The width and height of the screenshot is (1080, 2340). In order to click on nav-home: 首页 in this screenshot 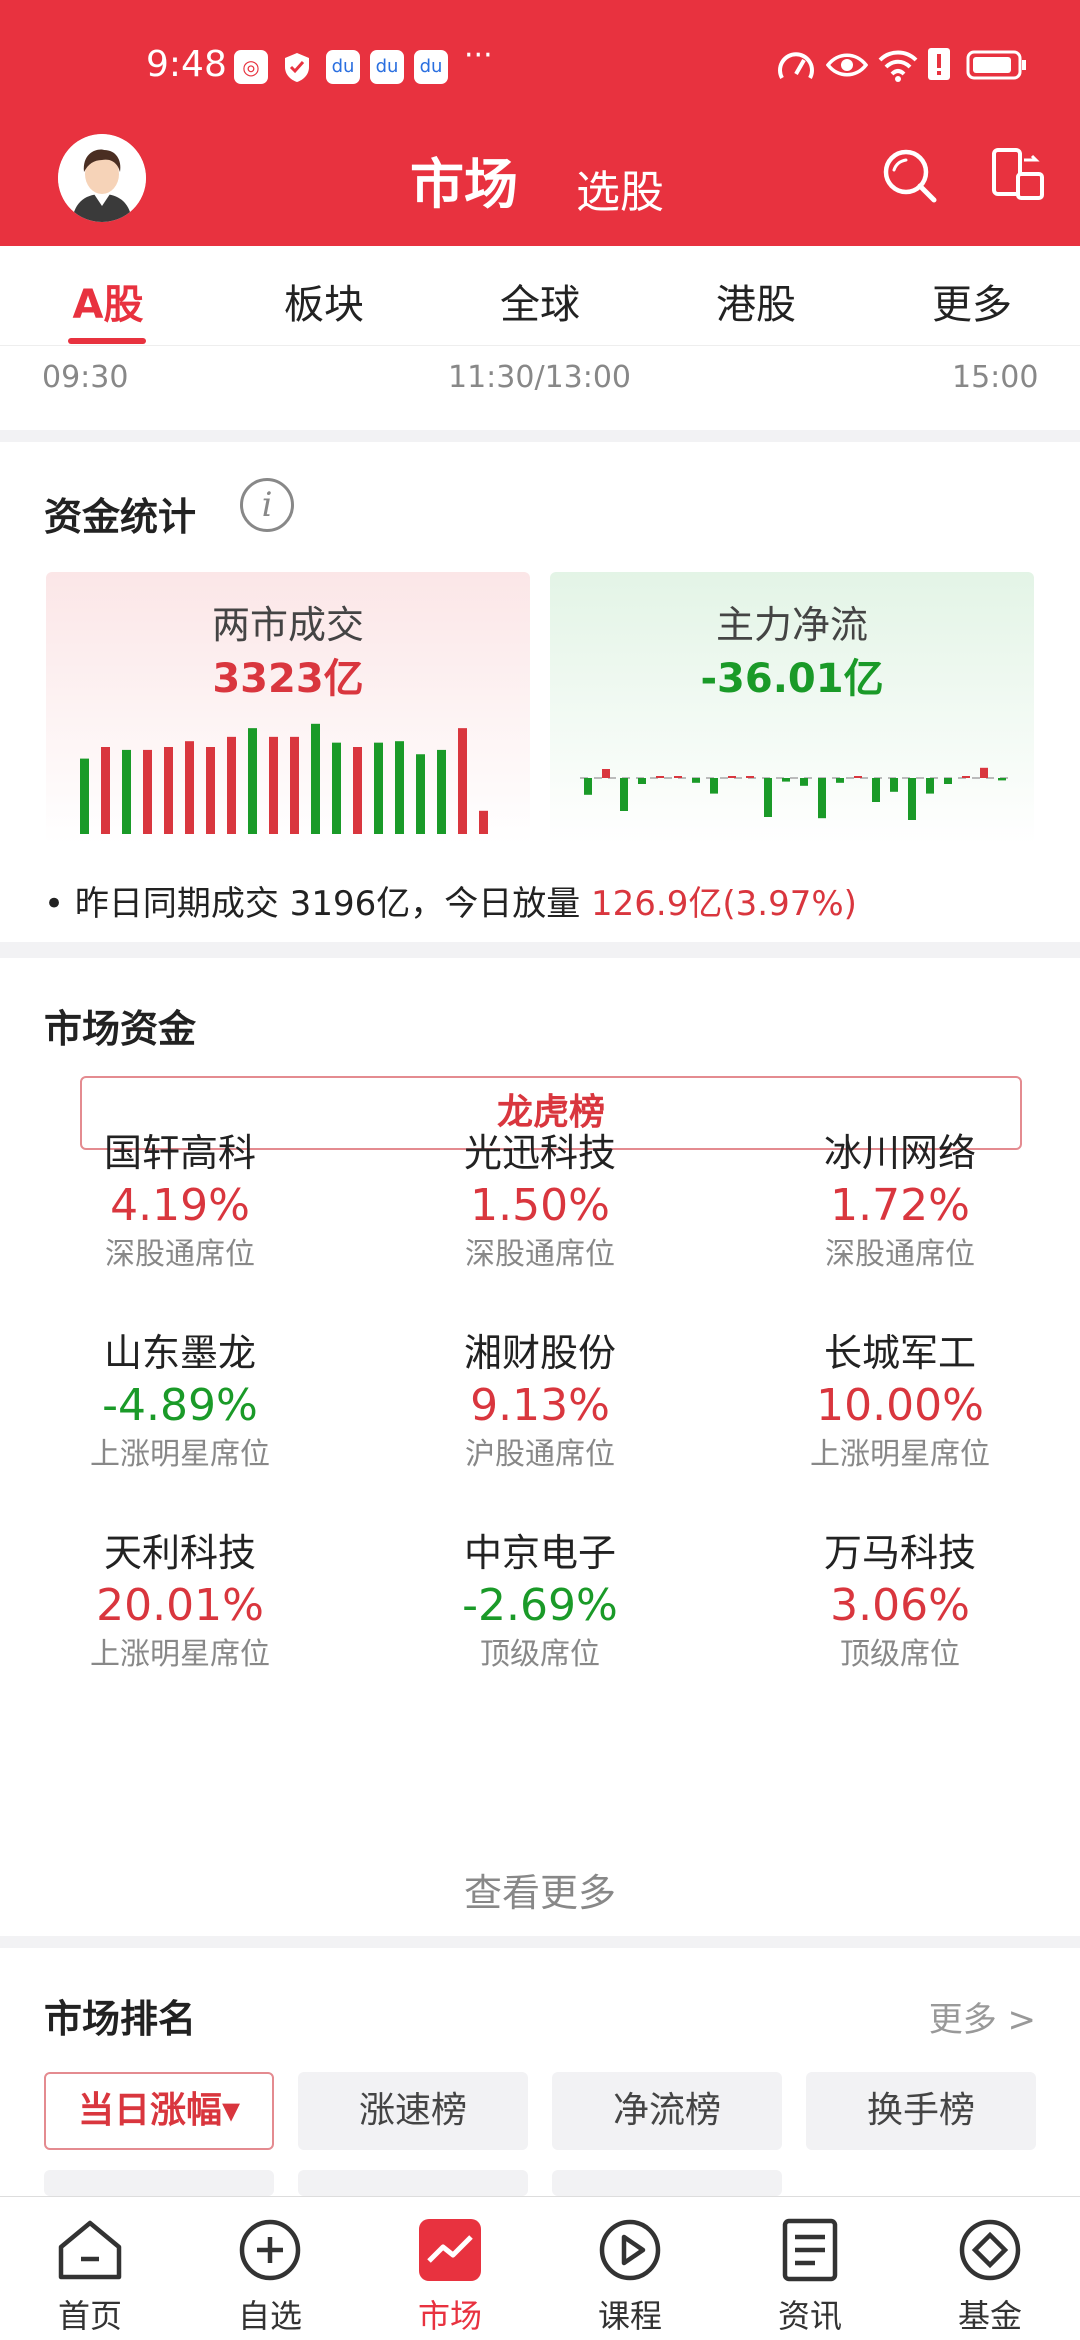, I will do `click(90, 2268)`.